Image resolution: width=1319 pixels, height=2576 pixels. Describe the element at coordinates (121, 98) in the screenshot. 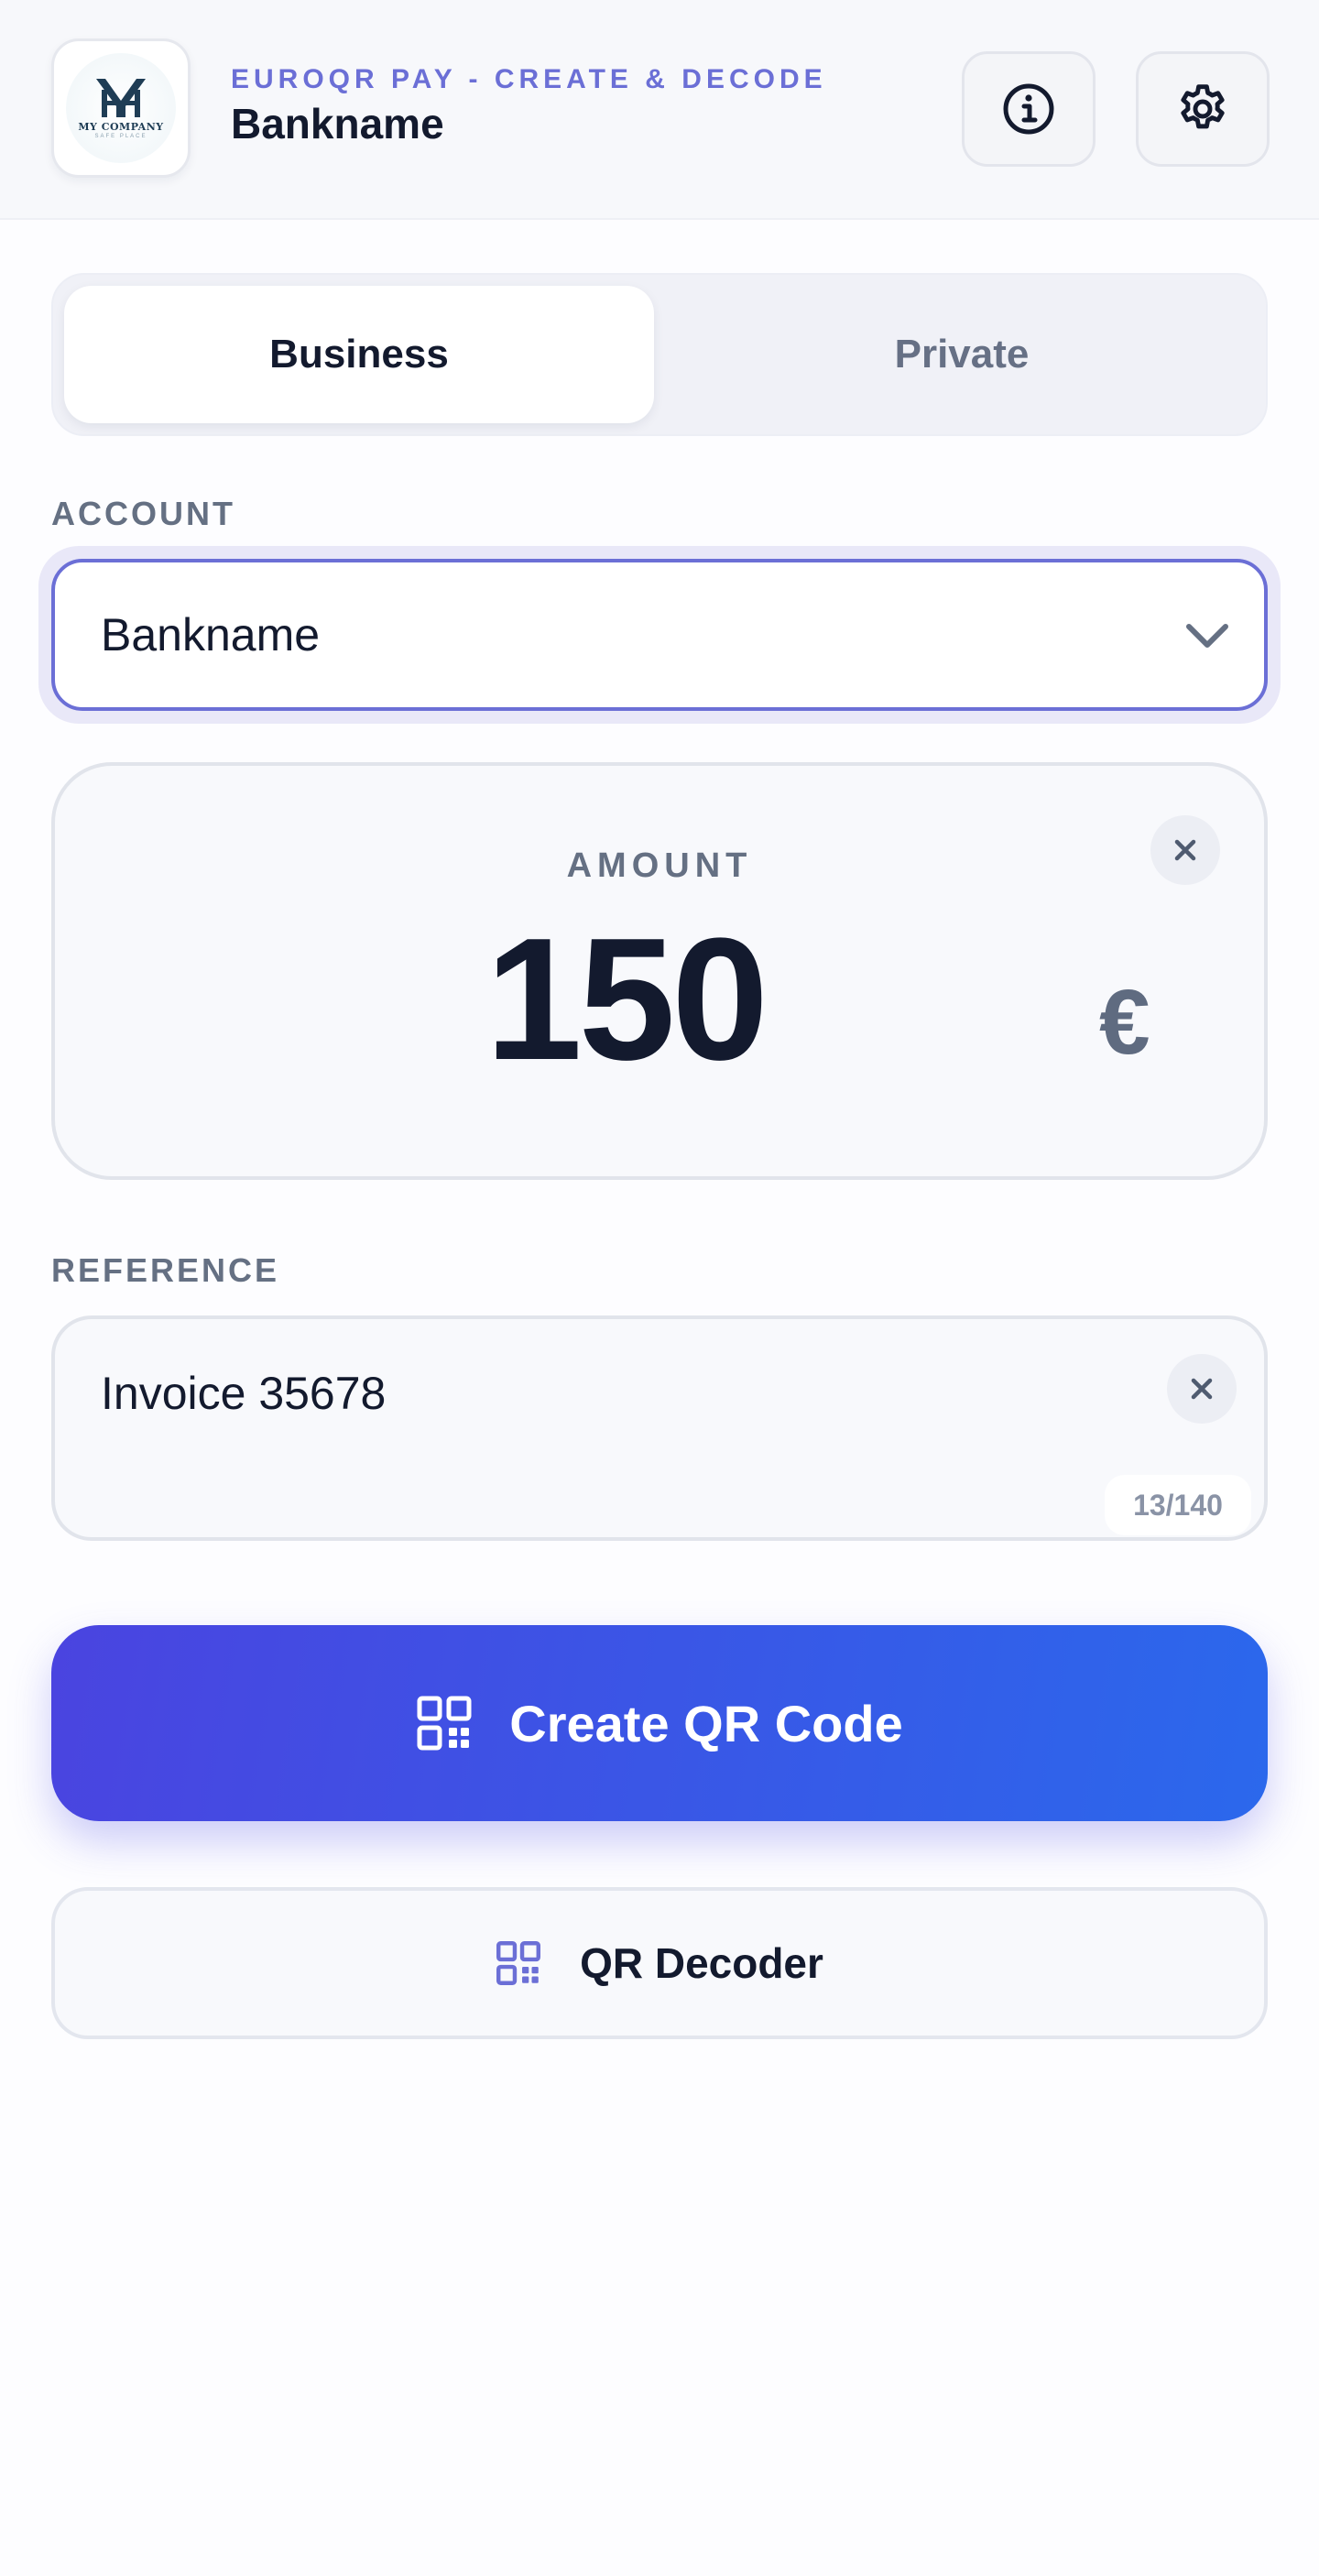

I see `logo-emblem-icon` at that location.